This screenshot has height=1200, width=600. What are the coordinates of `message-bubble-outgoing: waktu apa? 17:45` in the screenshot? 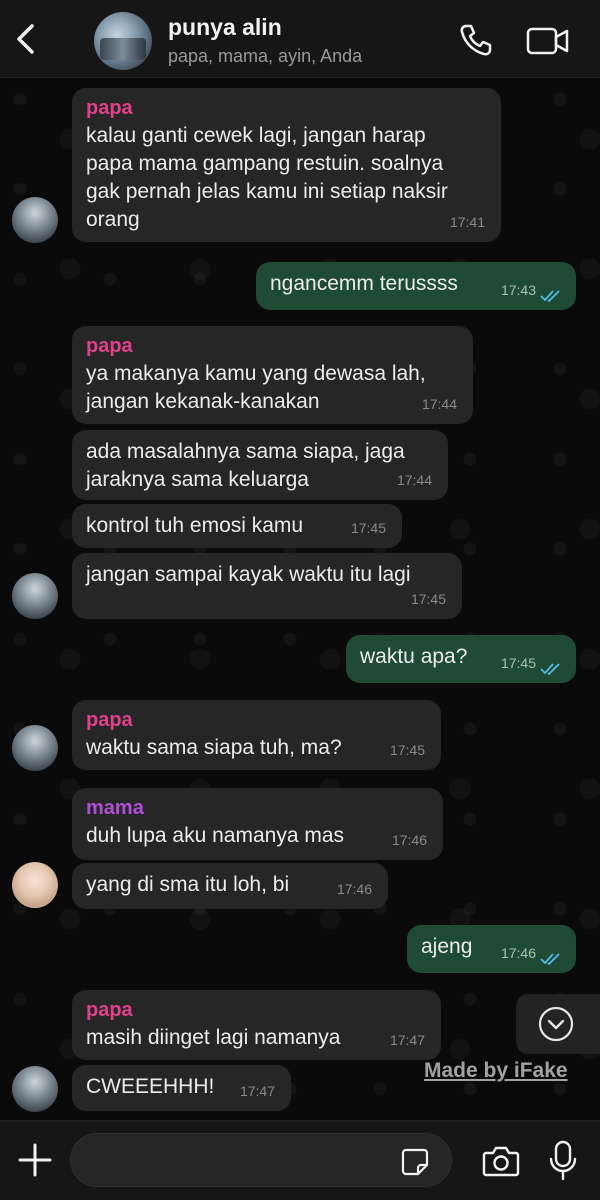 It's located at (461, 659).